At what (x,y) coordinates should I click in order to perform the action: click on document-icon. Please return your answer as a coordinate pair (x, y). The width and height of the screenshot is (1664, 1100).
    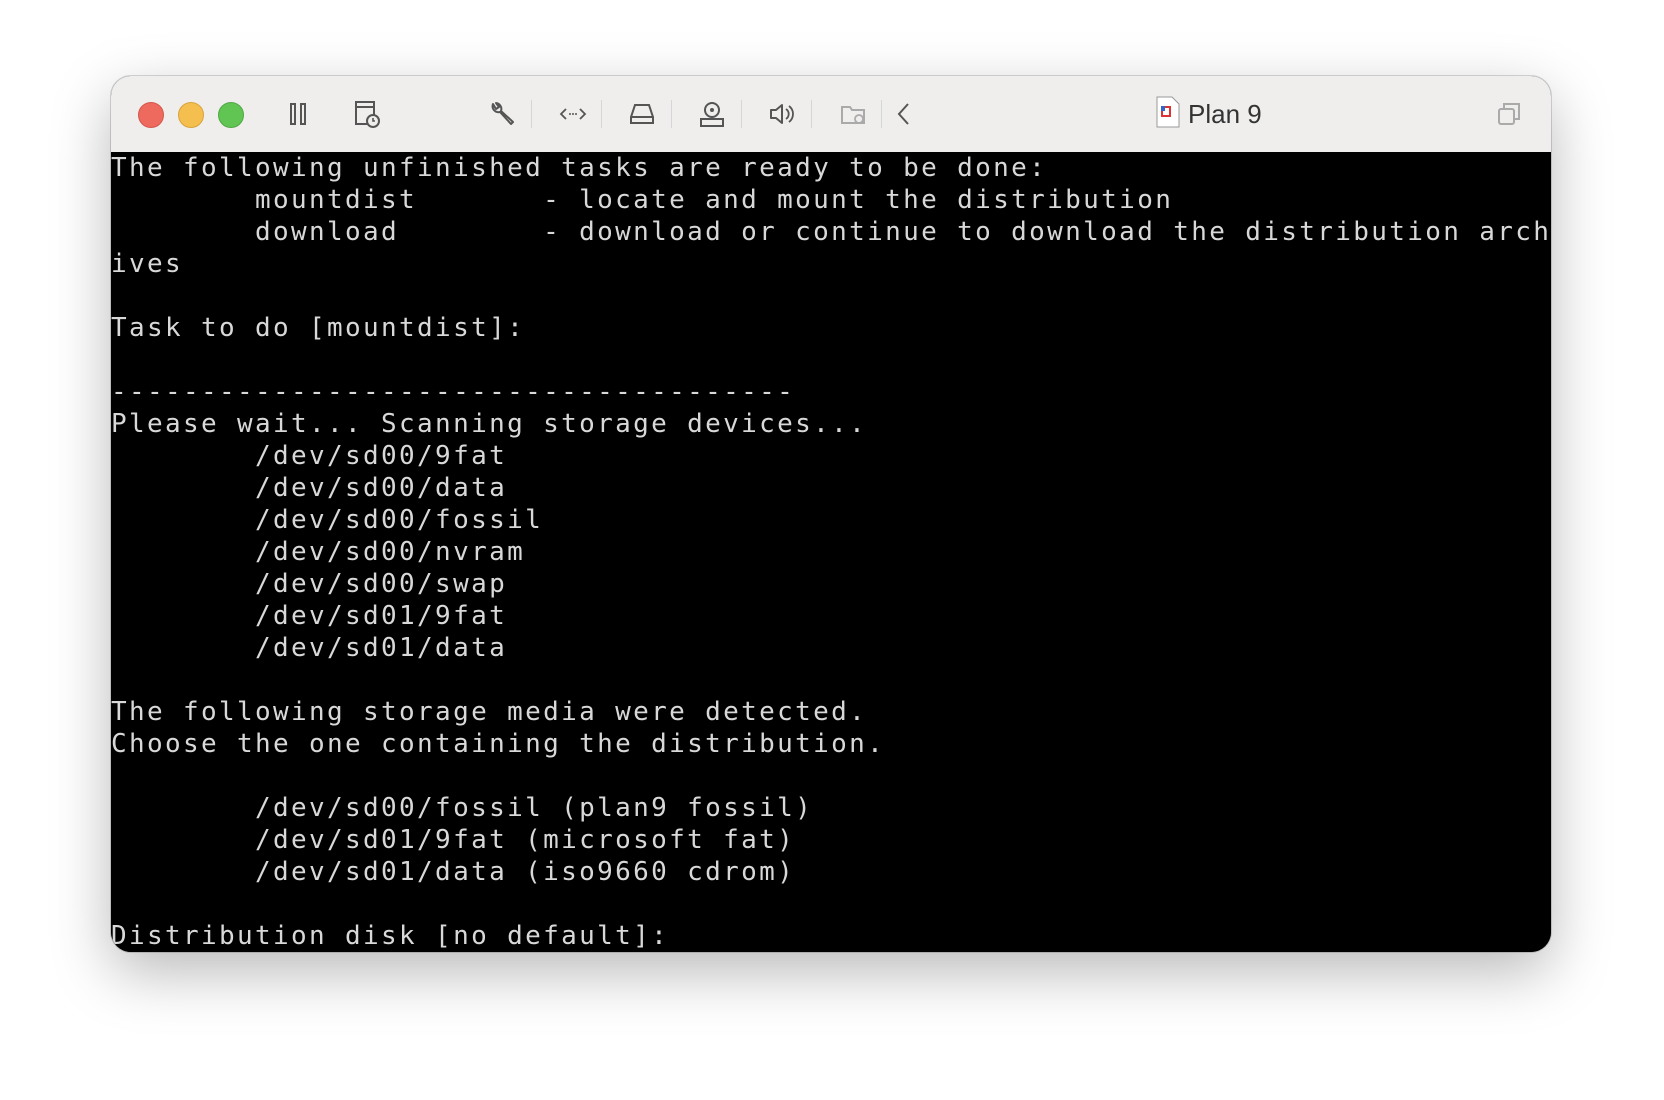
    Looking at the image, I should click on (1168, 114).